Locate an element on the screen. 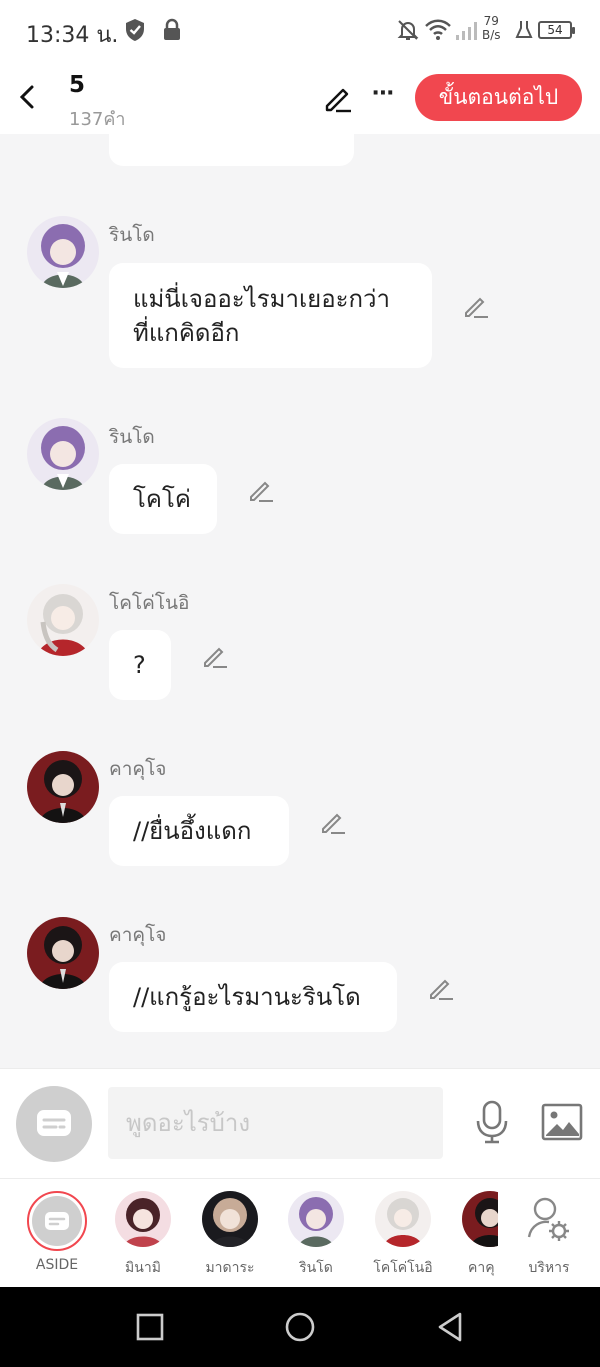 Image resolution: width=600 pixels, height=1367 pixels. message-bubble: ? is located at coordinates (140, 665).